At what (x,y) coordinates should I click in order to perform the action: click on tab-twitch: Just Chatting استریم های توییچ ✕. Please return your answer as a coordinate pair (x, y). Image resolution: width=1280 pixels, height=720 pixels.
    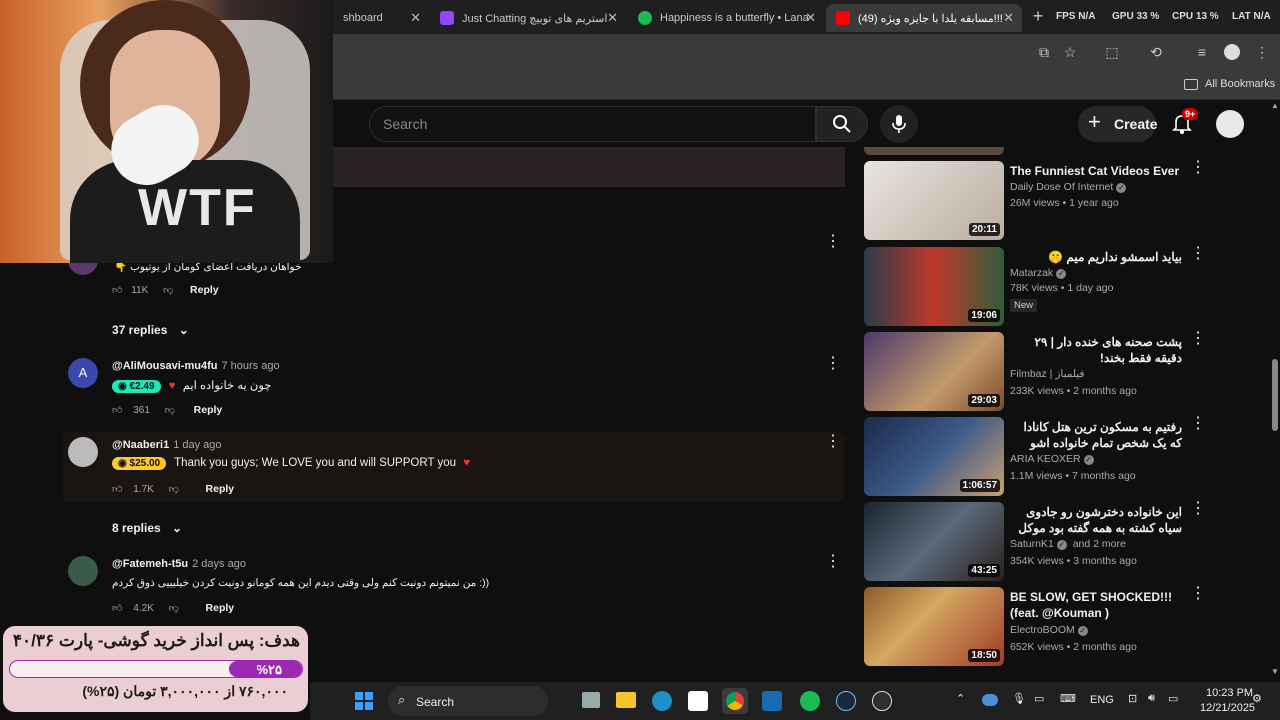
    Looking at the image, I should click on (528, 18).